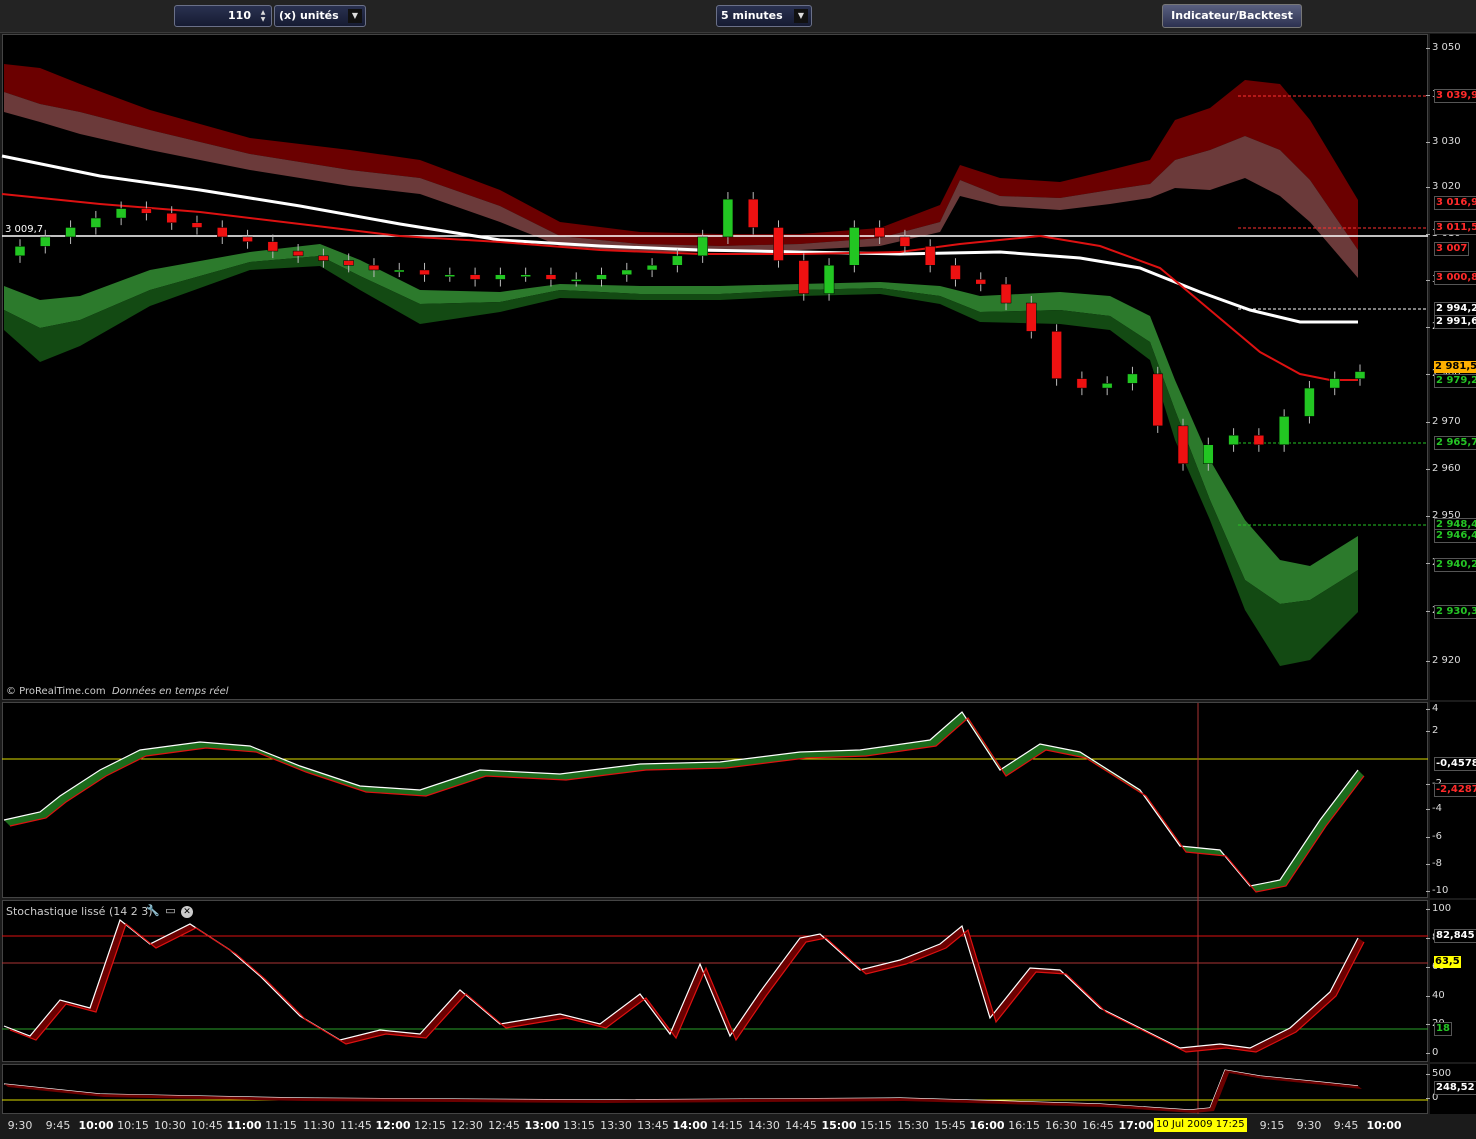  Describe the element at coordinates (727, 1125) in the screenshot. I see `time-tick-label: 14:15` at that location.